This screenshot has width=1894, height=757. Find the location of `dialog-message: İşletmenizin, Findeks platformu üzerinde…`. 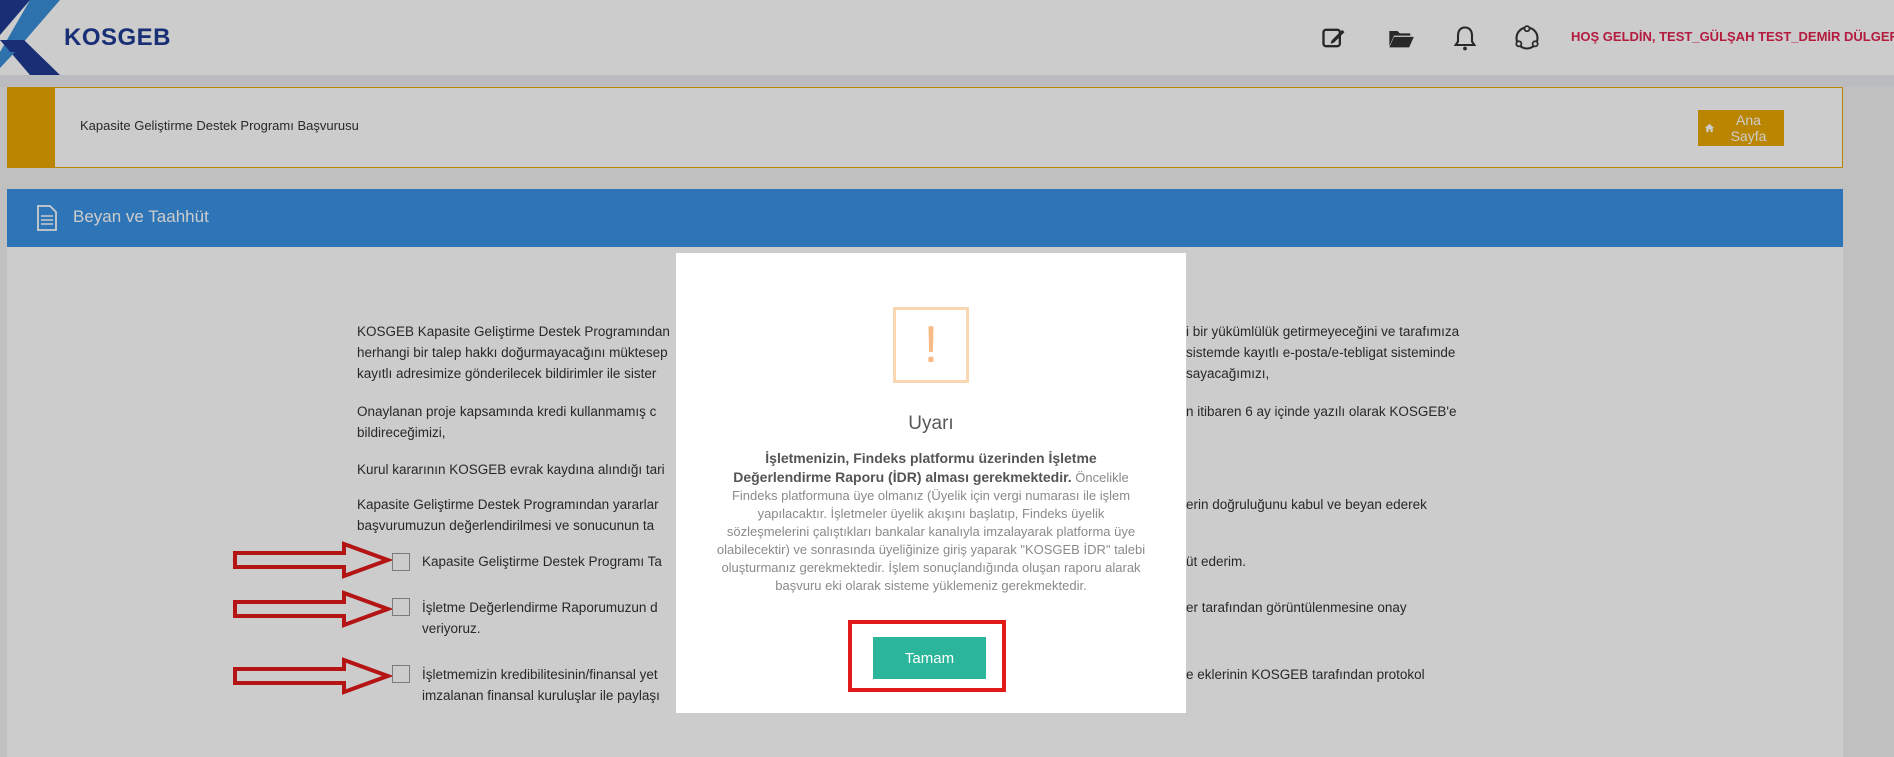

dialog-message: İşletmenizin, Findeks platformu üzerinde… is located at coordinates (931, 522).